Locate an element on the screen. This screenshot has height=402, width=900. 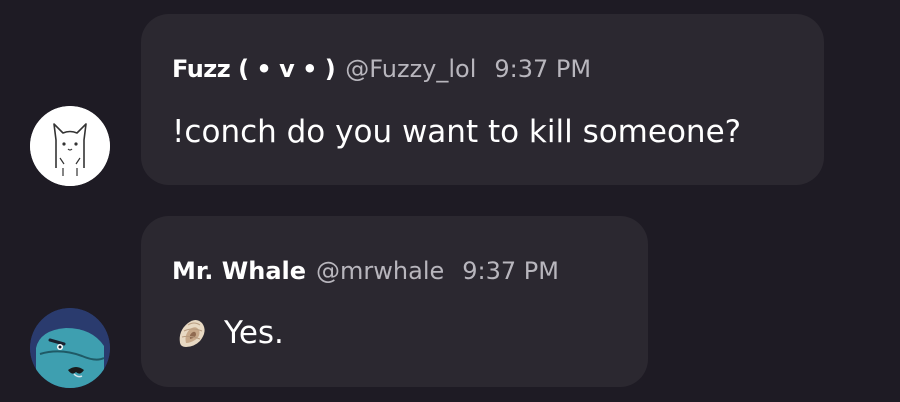
message-text-row: Yes. is located at coordinates (228, 333).